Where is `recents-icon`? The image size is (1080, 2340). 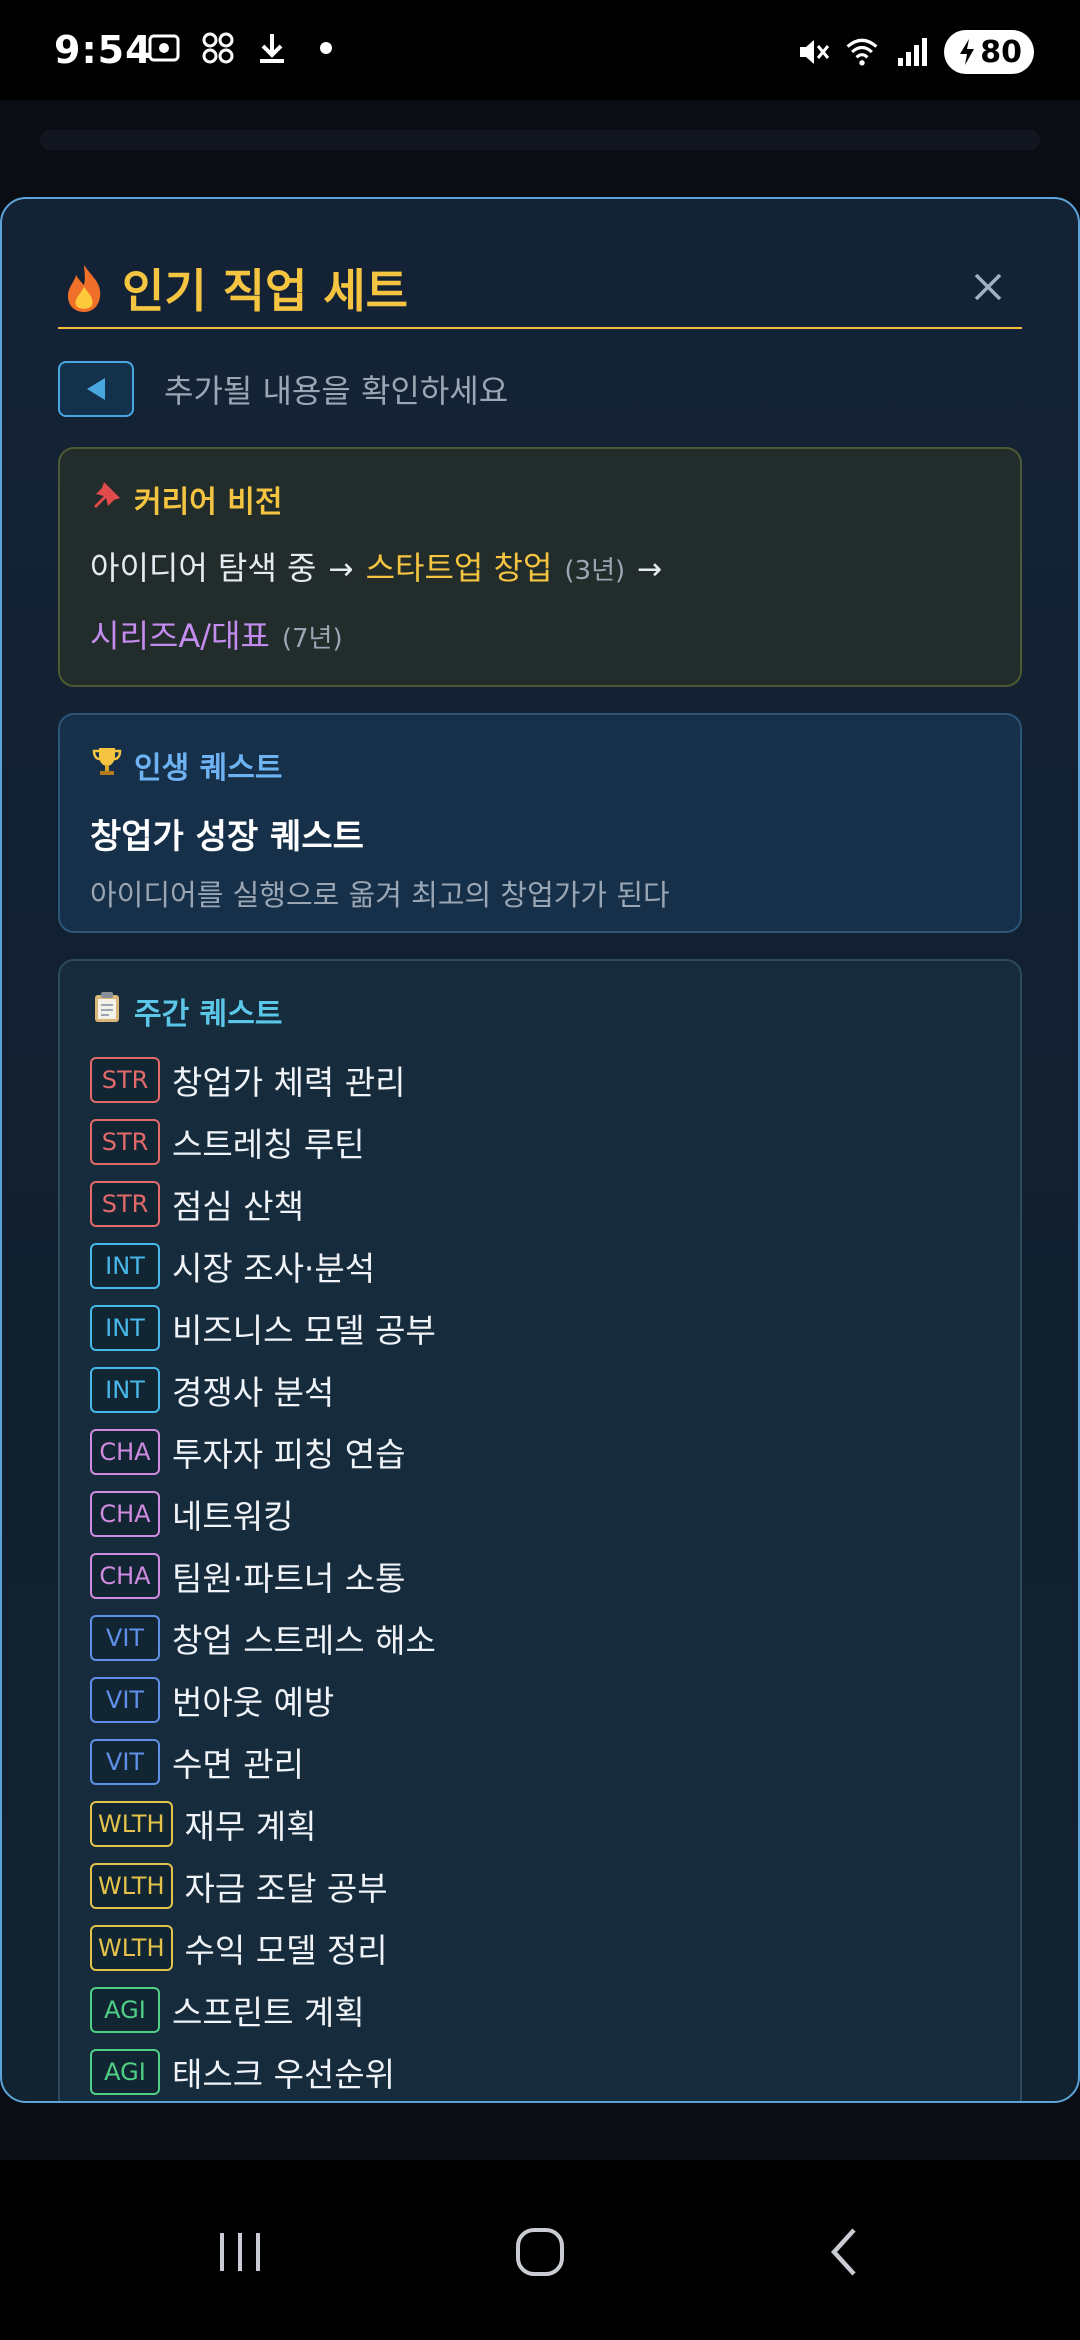 recents-icon is located at coordinates (240, 2252).